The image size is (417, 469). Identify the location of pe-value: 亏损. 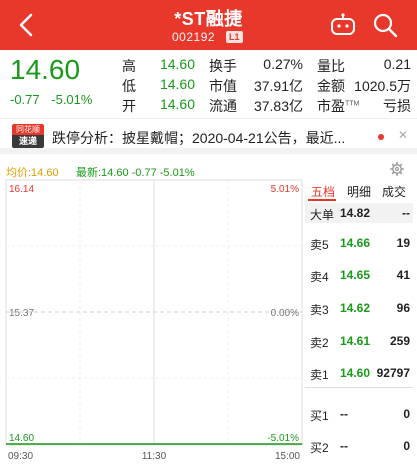
(397, 106).